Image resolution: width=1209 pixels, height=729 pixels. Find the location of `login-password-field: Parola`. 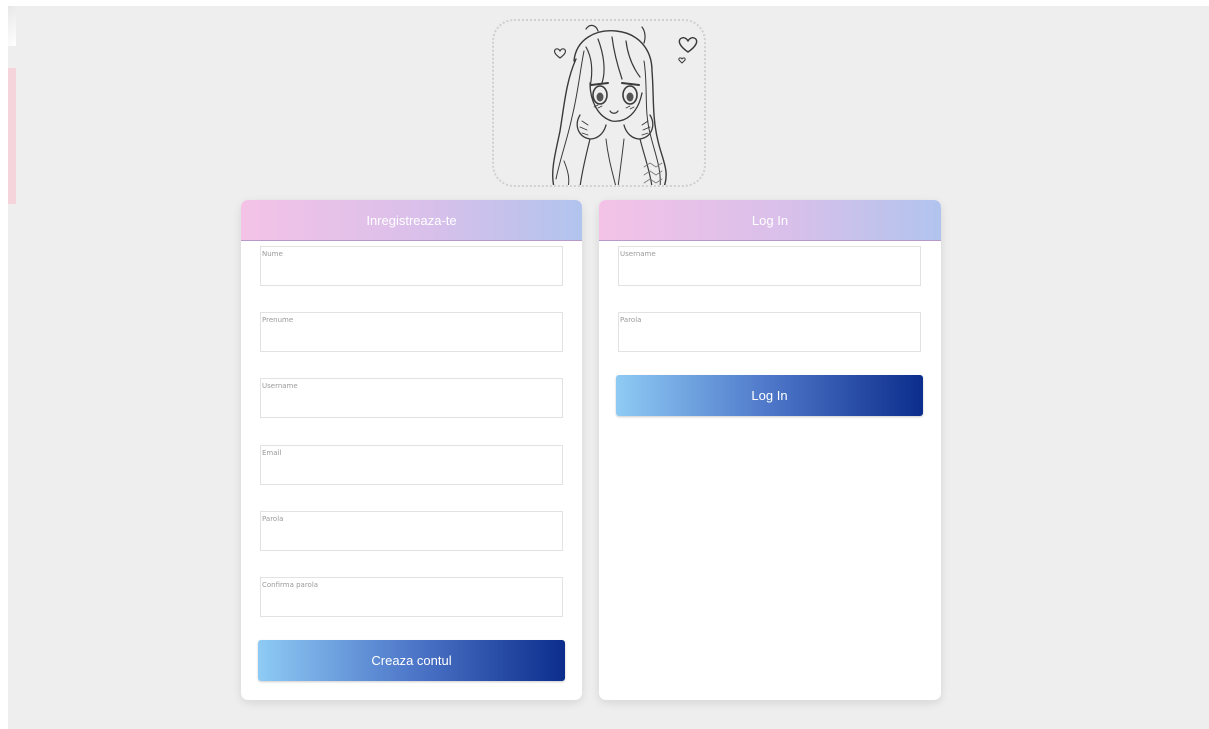

login-password-field: Parola is located at coordinates (769, 332).